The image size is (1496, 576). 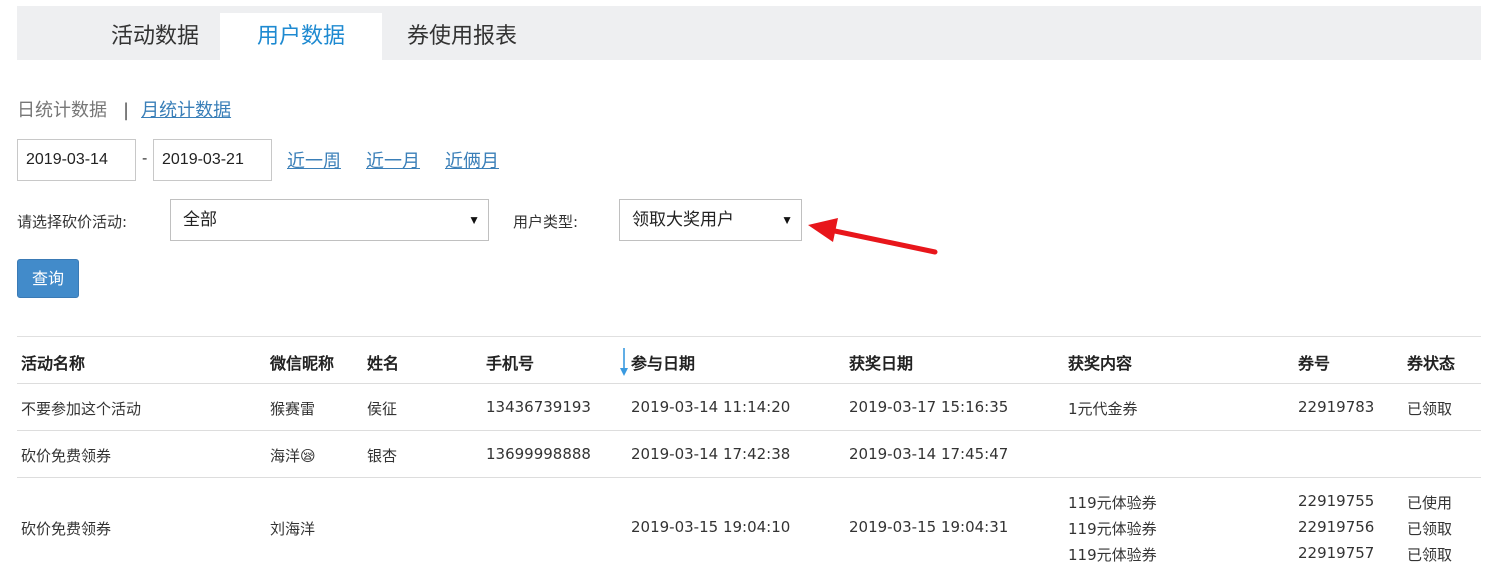 What do you see at coordinates (308, 456) in the screenshot?
I see `sleepy-face-emoji-icon: 😪` at bounding box center [308, 456].